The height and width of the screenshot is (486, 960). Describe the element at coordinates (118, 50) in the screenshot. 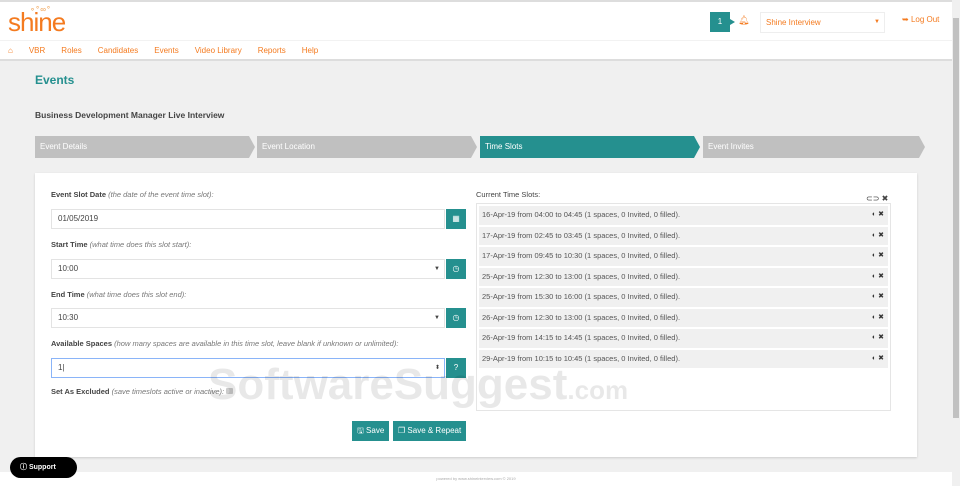

I see `nav-candidates: Candidates` at that location.